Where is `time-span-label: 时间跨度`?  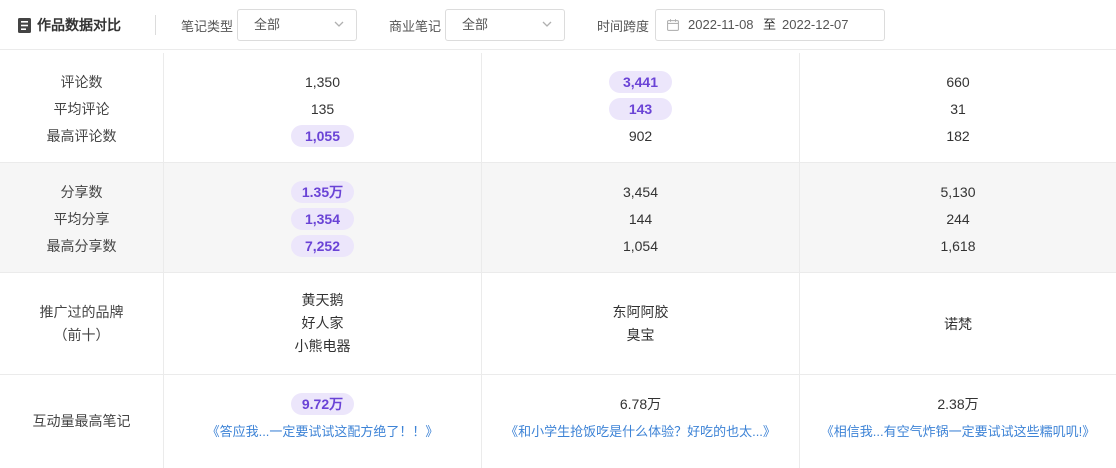 time-span-label: 时间跨度 is located at coordinates (623, 26).